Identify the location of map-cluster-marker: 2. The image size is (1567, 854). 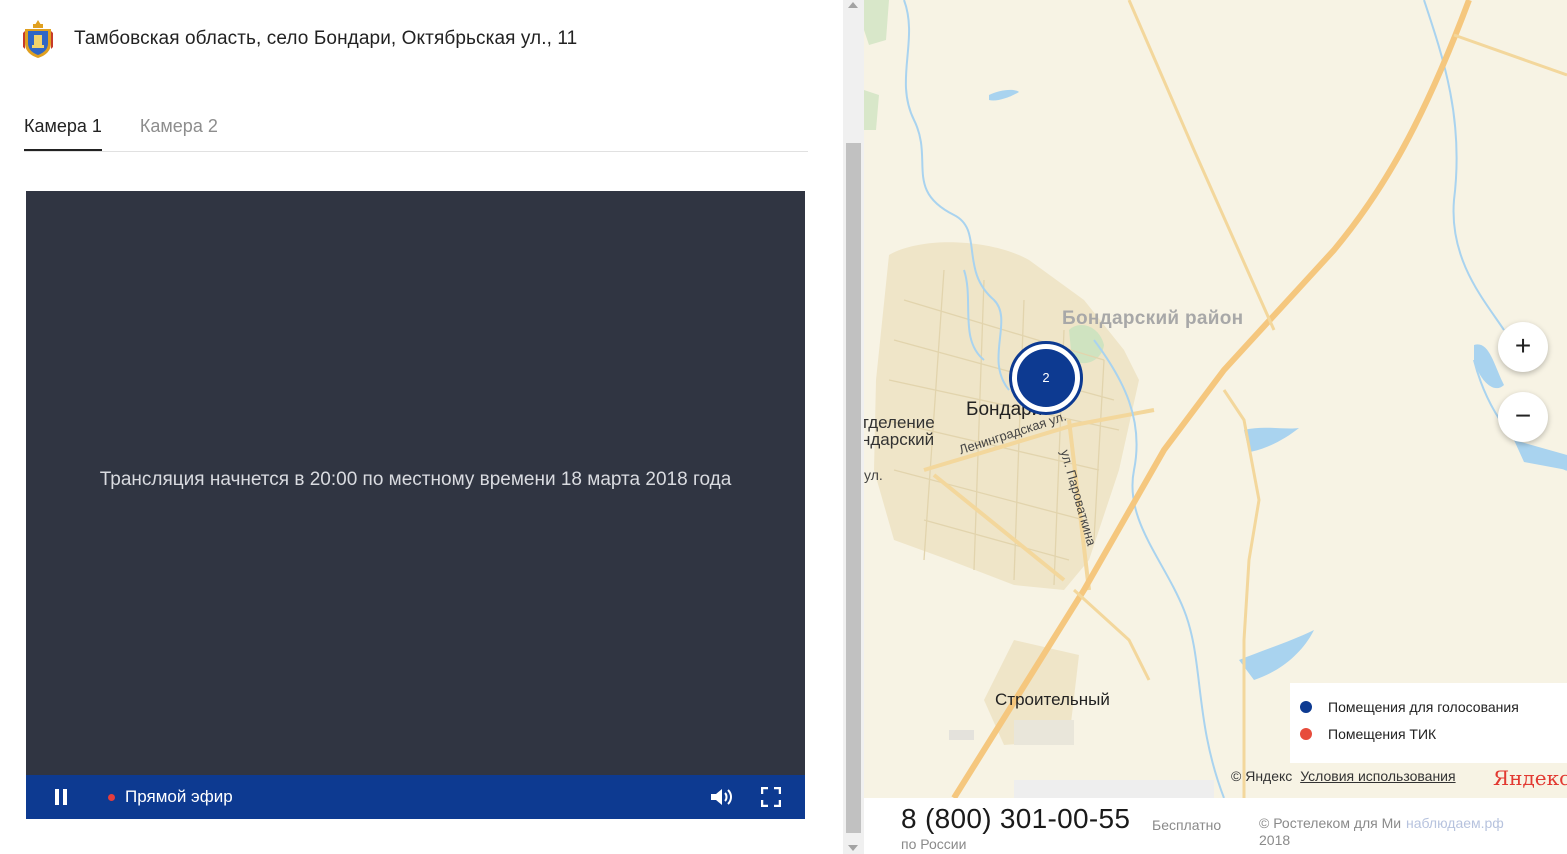
(1046, 378).